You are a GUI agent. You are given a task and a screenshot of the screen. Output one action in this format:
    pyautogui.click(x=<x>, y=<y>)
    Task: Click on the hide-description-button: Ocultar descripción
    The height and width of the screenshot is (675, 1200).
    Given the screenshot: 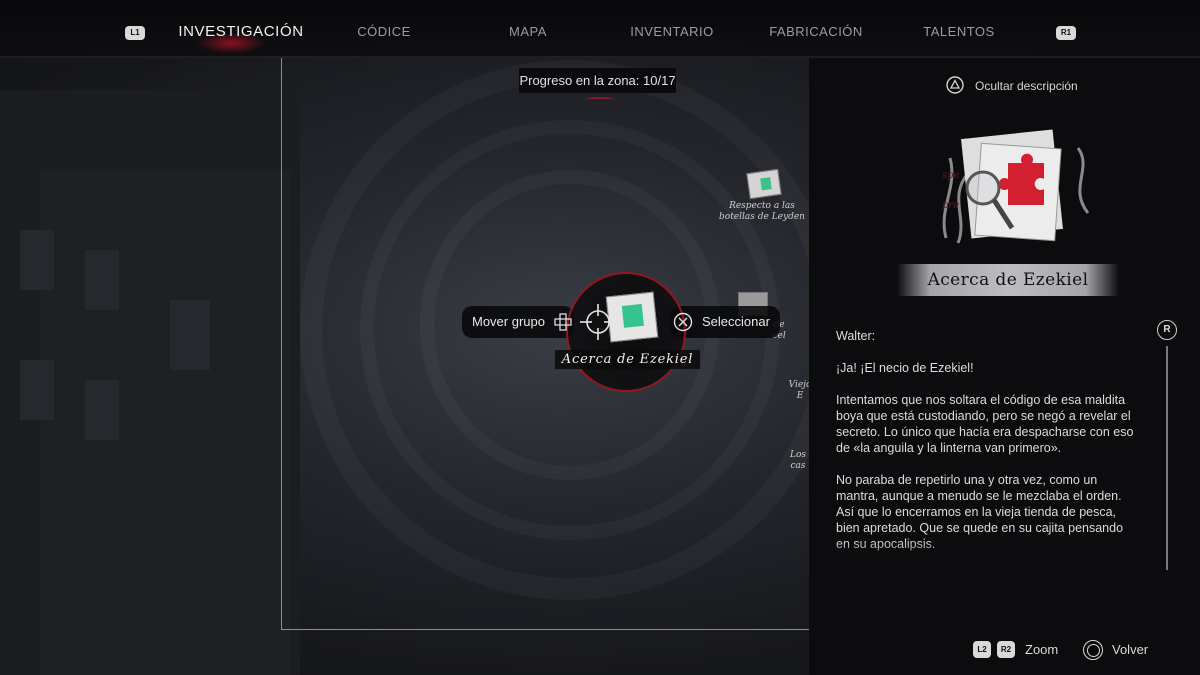 What is the action you would take?
    pyautogui.click(x=1026, y=86)
    